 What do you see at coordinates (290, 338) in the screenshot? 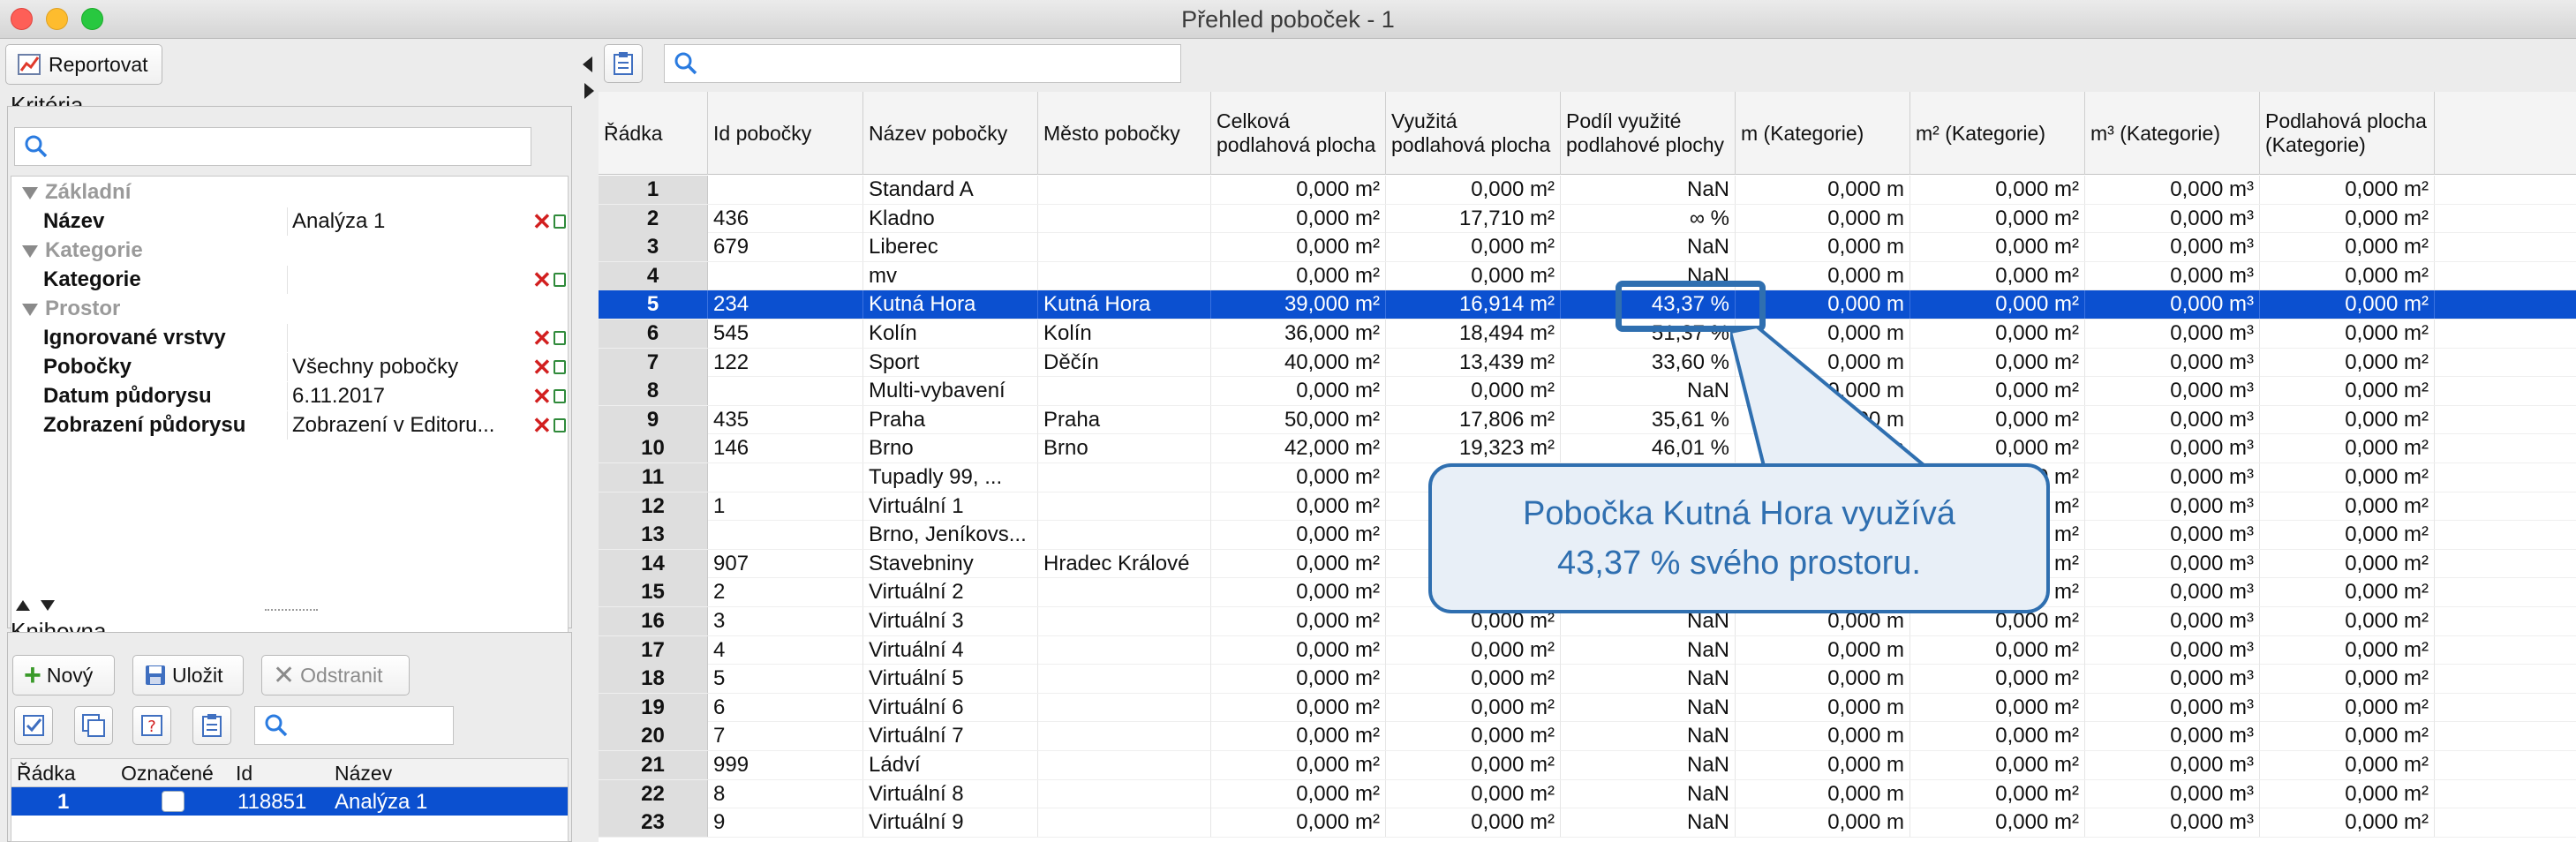
I see `criteria-row-ignored-layers: Ignorované vrstvy ✕` at bounding box center [290, 338].